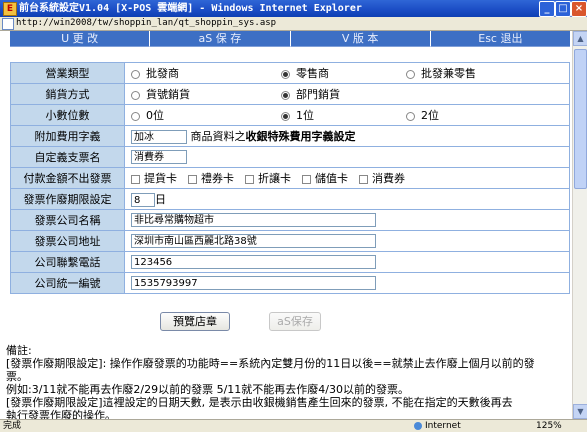  What do you see at coordinates (579, 225) in the screenshot?
I see `vertical-scrollbar: ▲ ▼` at bounding box center [579, 225].